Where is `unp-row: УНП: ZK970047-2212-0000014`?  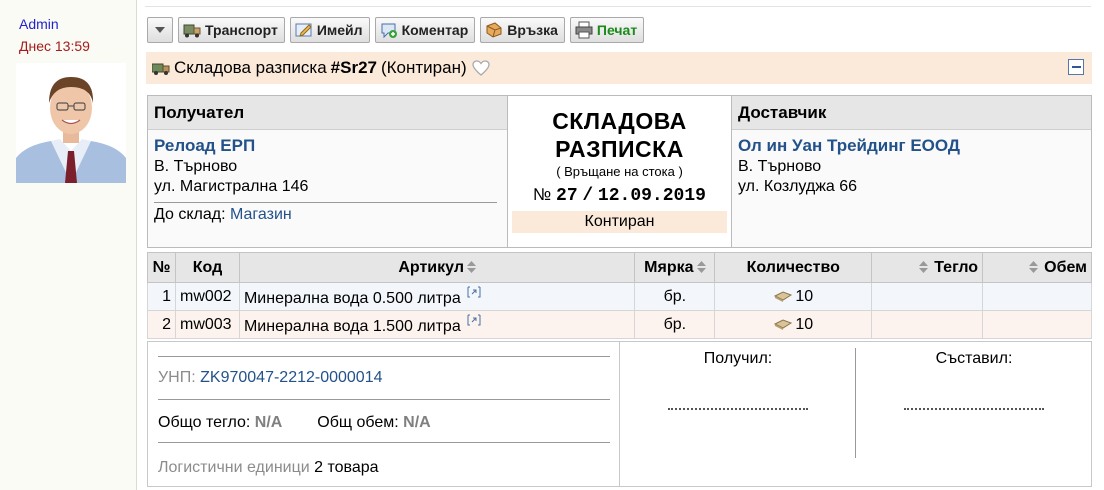
unp-row: УНП: ZK970047-2212-0000014 is located at coordinates (270, 378).